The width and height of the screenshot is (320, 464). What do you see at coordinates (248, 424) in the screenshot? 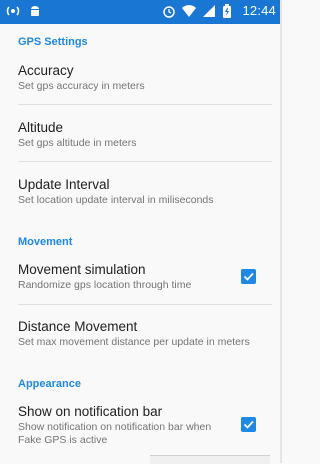
I see `show-notification-checkbox` at bounding box center [248, 424].